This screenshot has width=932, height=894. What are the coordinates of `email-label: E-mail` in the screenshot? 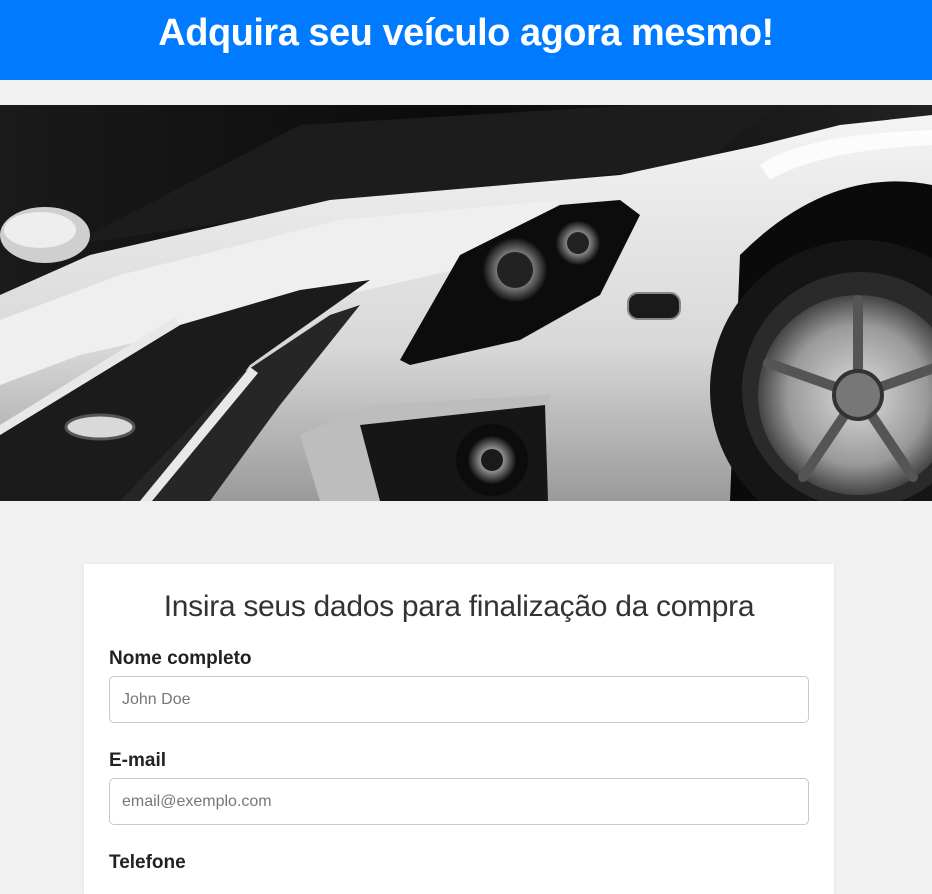 It's located at (138, 760).